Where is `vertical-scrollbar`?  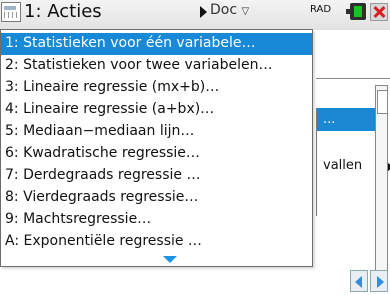 vertical-scrollbar is located at coordinates (381, 187).